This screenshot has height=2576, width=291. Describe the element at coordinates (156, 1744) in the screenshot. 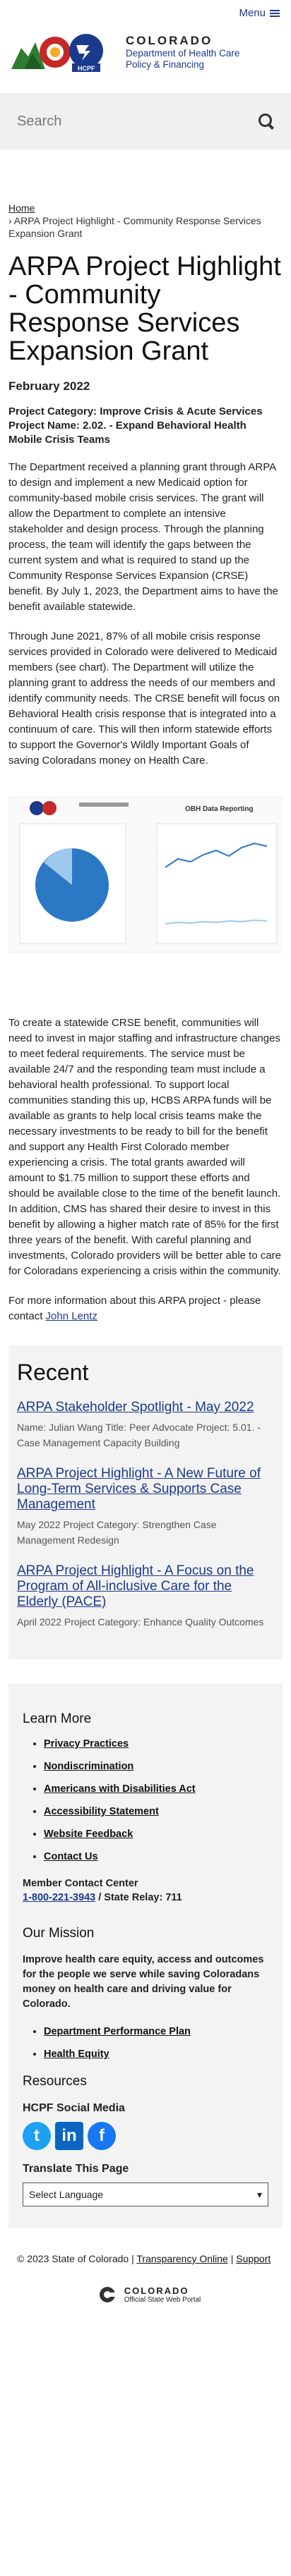

I see `list-item: Privacy Practices` at that location.